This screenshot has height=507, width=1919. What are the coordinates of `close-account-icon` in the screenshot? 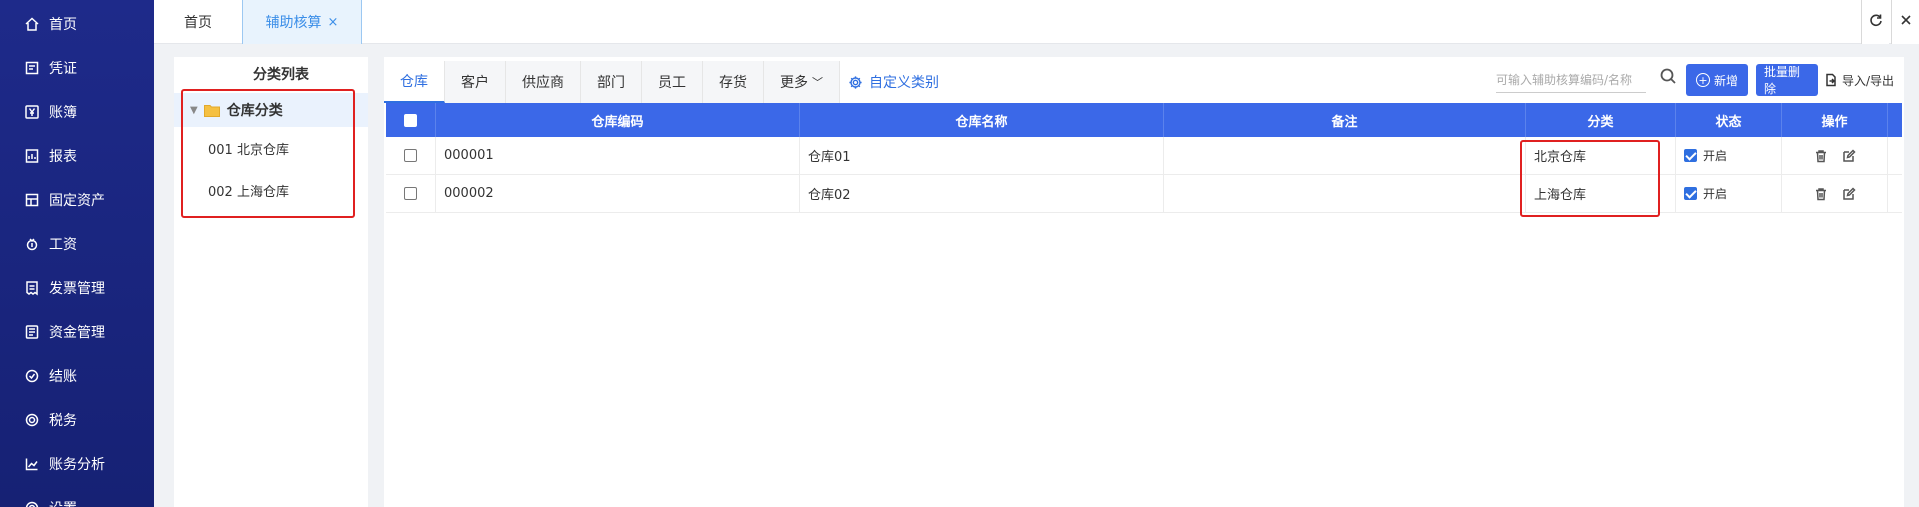 It's located at (32, 376).